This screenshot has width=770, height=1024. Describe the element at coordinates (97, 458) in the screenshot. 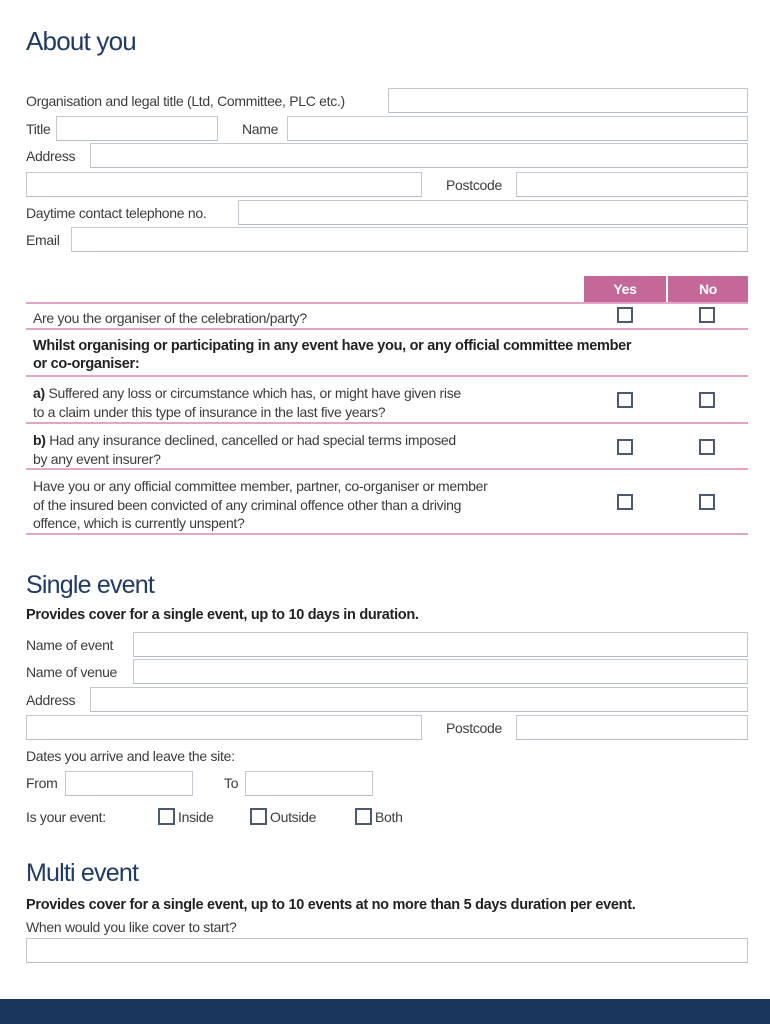

I see `question-b-line2: by any event insurer?` at that location.